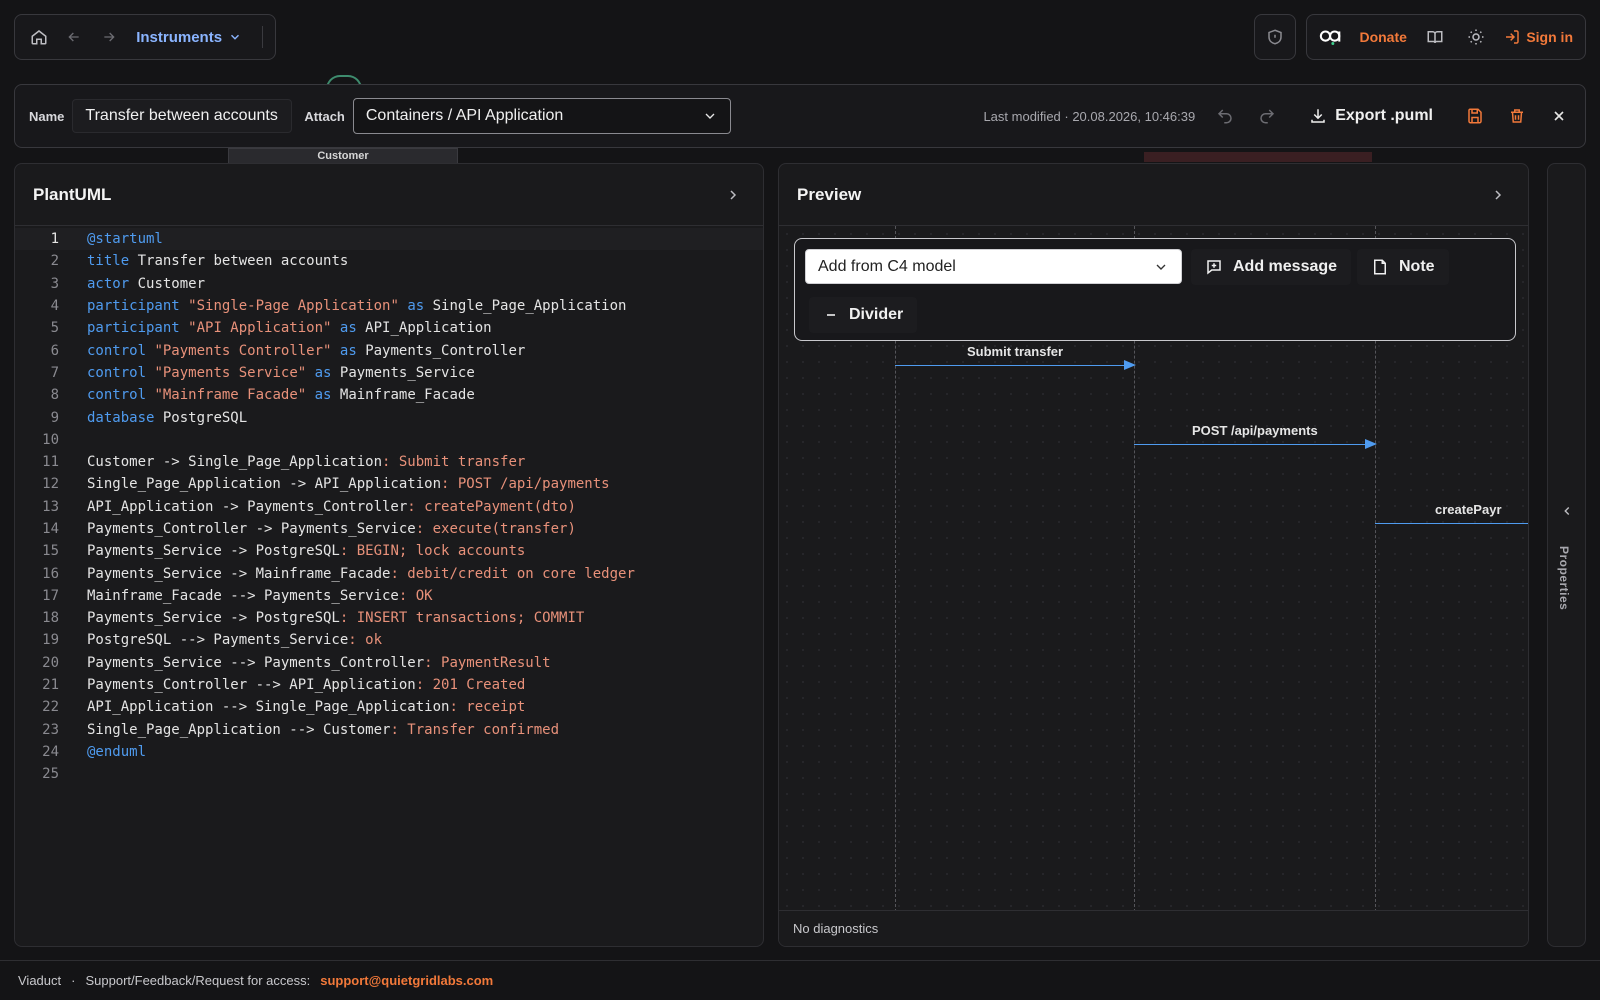  Describe the element at coordinates (50, 595) in the screenshot. I see `line-number: 17` at that location.